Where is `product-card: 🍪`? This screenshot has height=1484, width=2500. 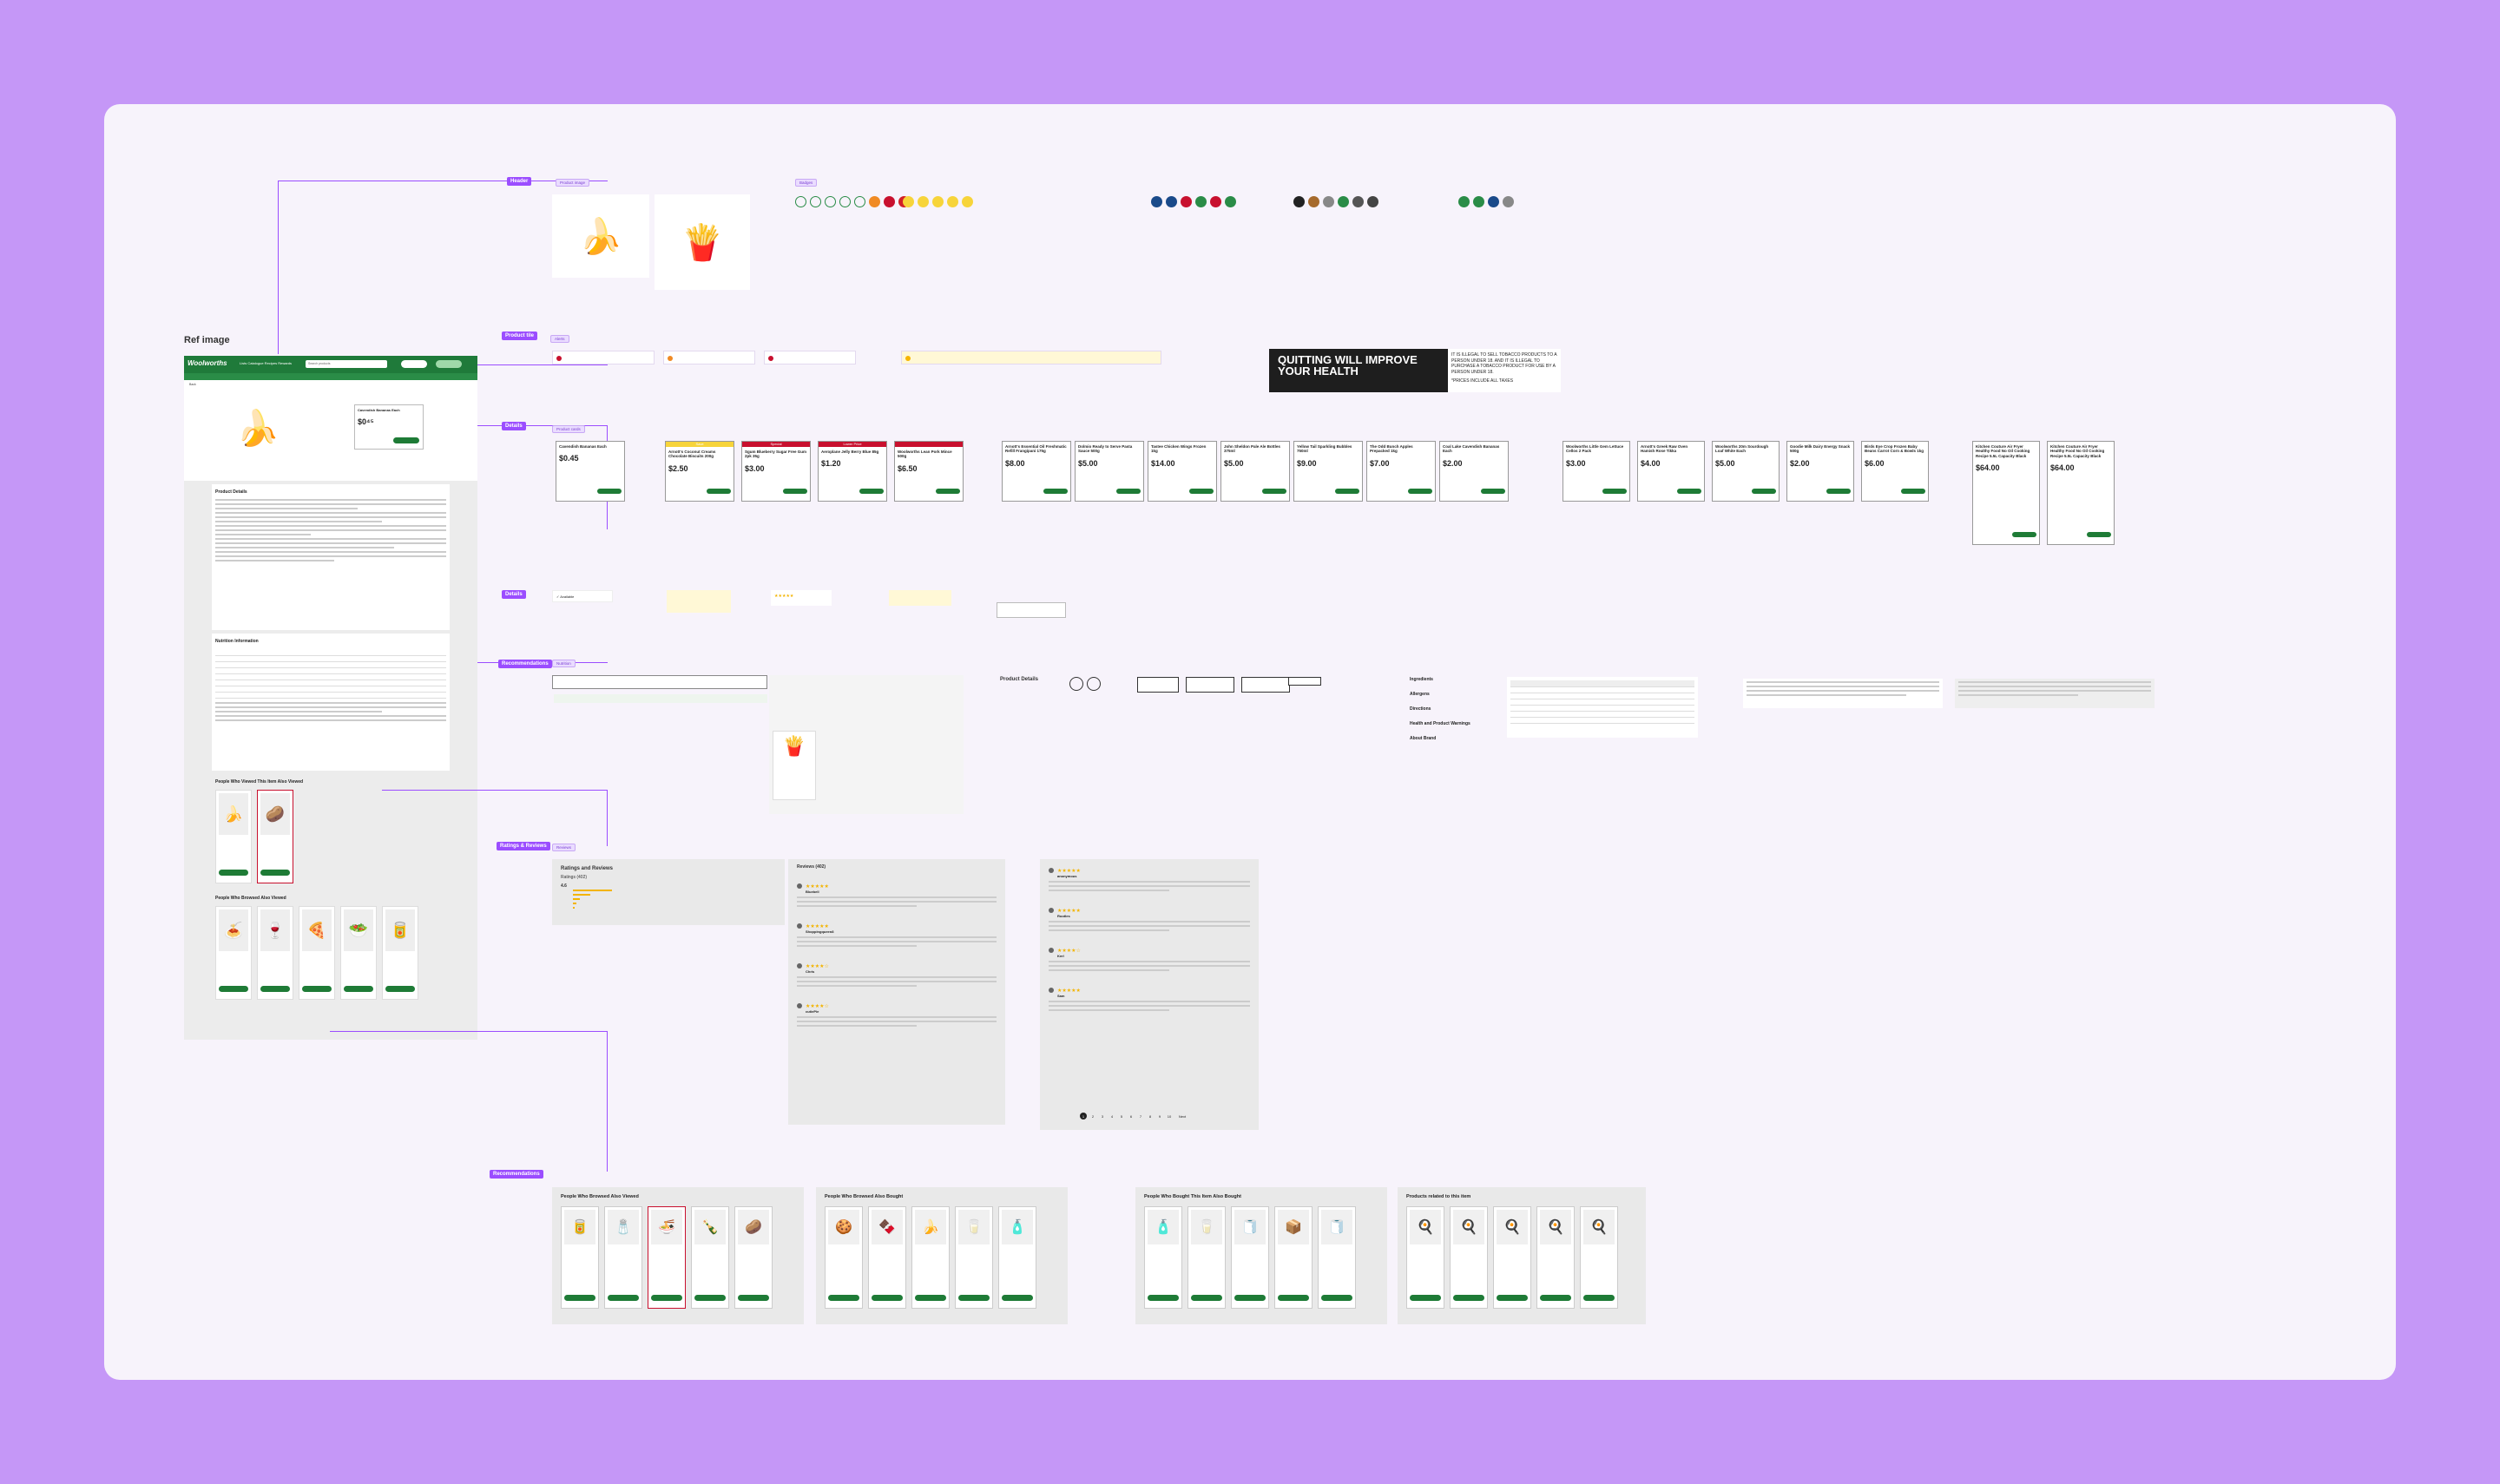 product-card: 🍪 is located at coordinates (844, 1257).